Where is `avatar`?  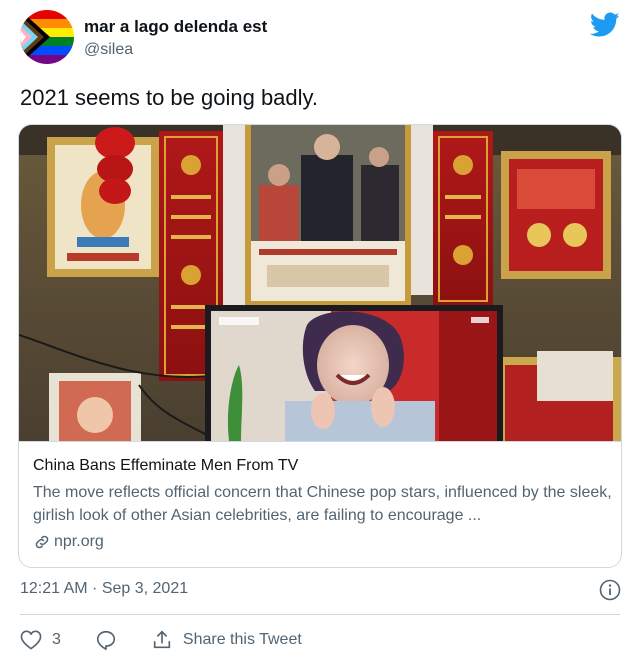
avatar is located at coordinates (47, 37).